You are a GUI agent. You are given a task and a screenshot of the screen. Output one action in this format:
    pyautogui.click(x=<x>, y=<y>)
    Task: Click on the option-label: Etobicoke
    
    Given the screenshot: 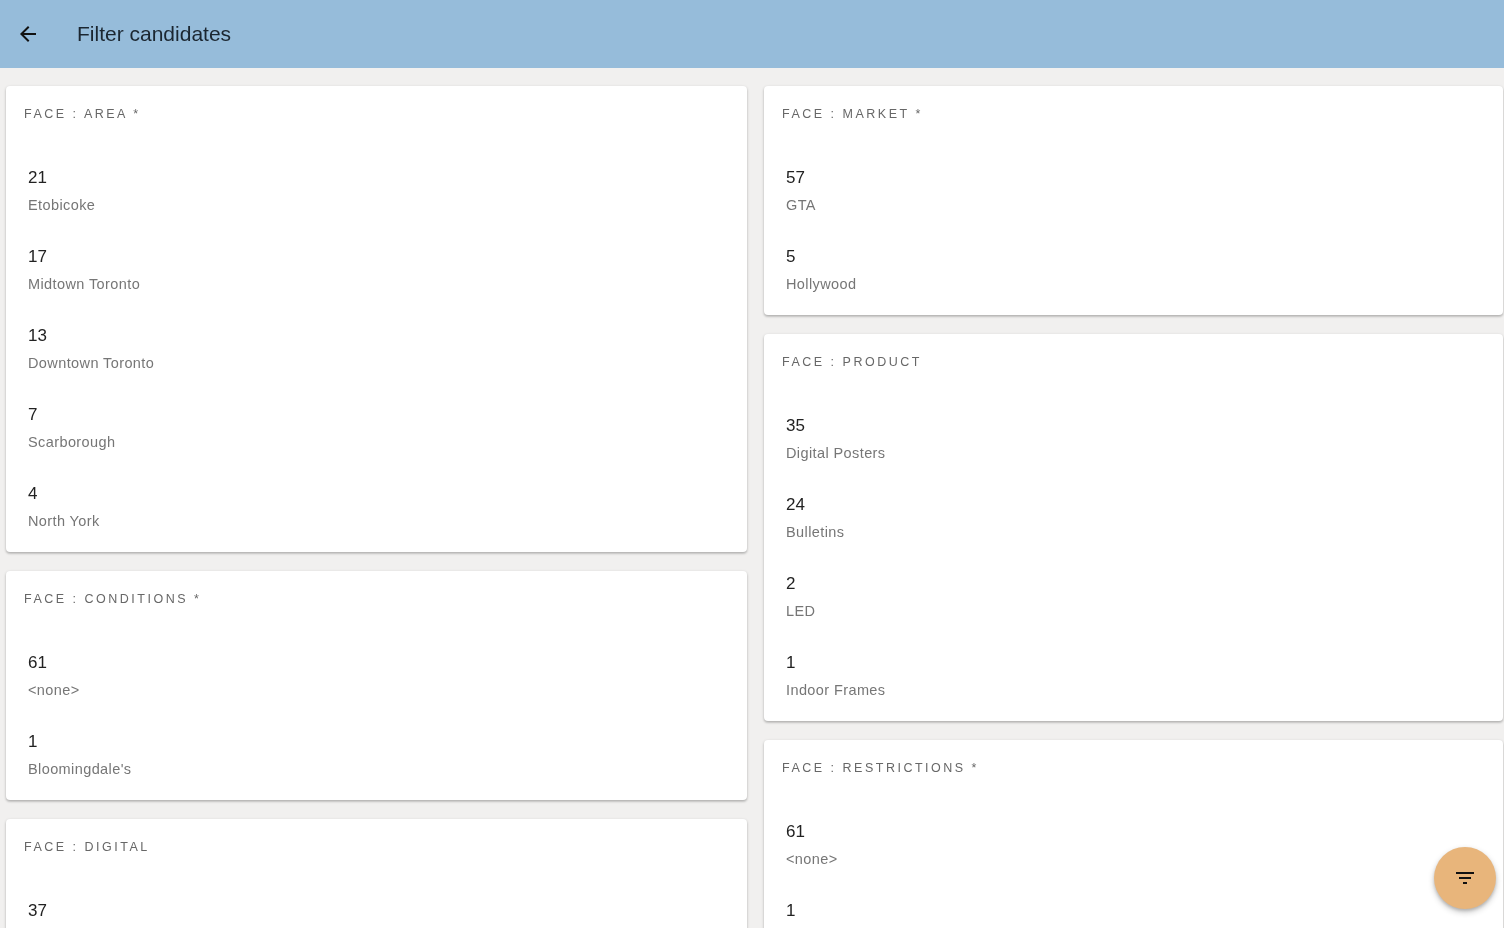 What is the action you would take?
    pyautogui.click(x=62, y=205)
    